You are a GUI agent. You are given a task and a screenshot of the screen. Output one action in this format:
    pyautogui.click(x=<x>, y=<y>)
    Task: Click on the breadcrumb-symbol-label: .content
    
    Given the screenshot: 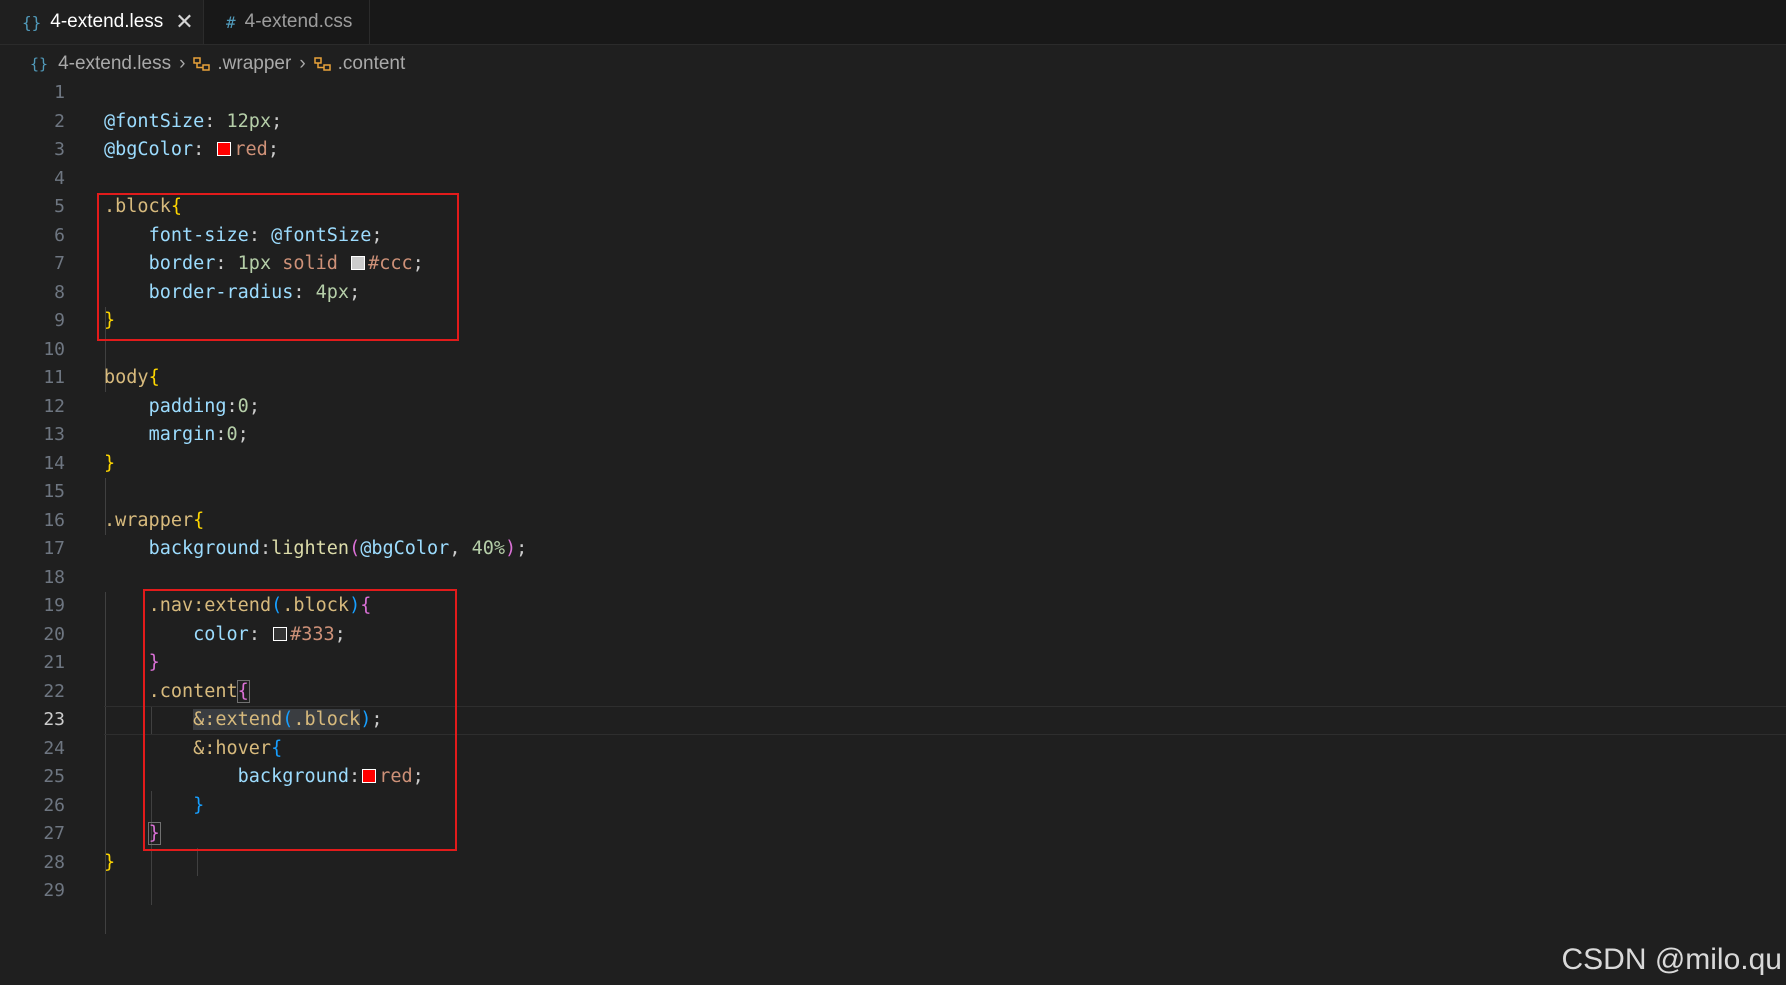 What is the action you would take?
    pyautogui.click(x=371, y=63)
    